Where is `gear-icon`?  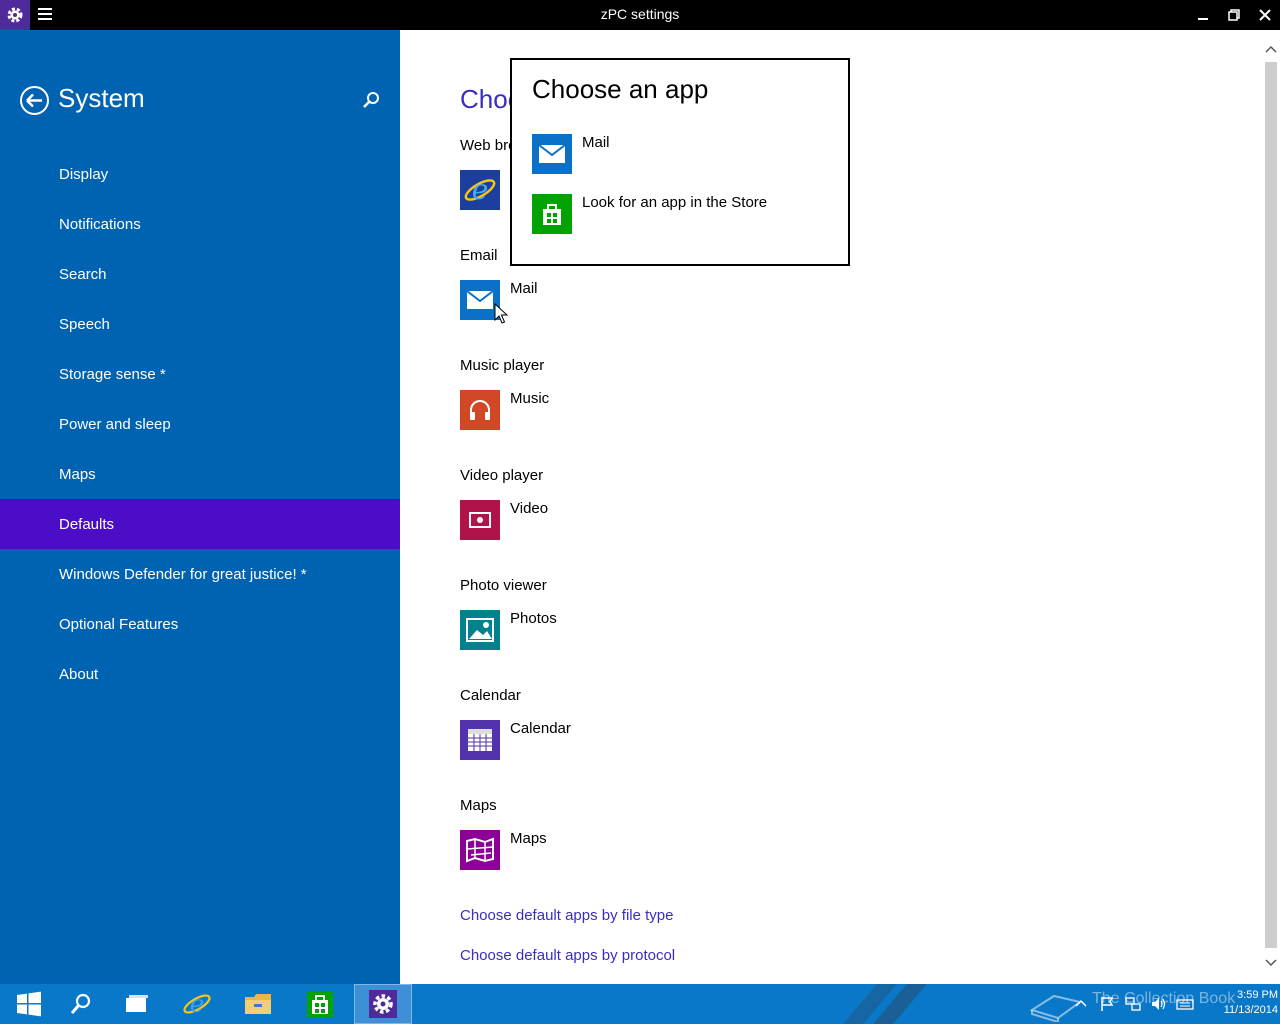
gear-icon is located at coordinates (383, 1004).